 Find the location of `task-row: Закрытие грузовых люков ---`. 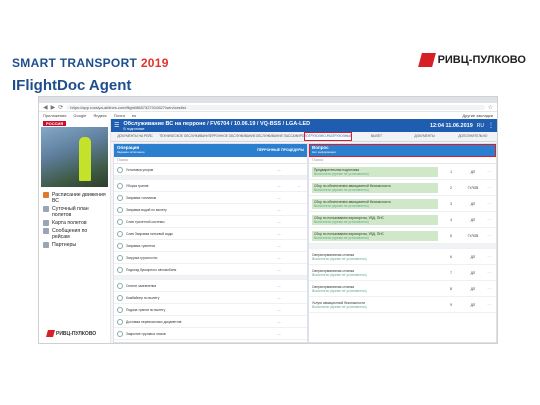

task-row: Закрытие грузовых люков --- is located at coordinates (210, 334).